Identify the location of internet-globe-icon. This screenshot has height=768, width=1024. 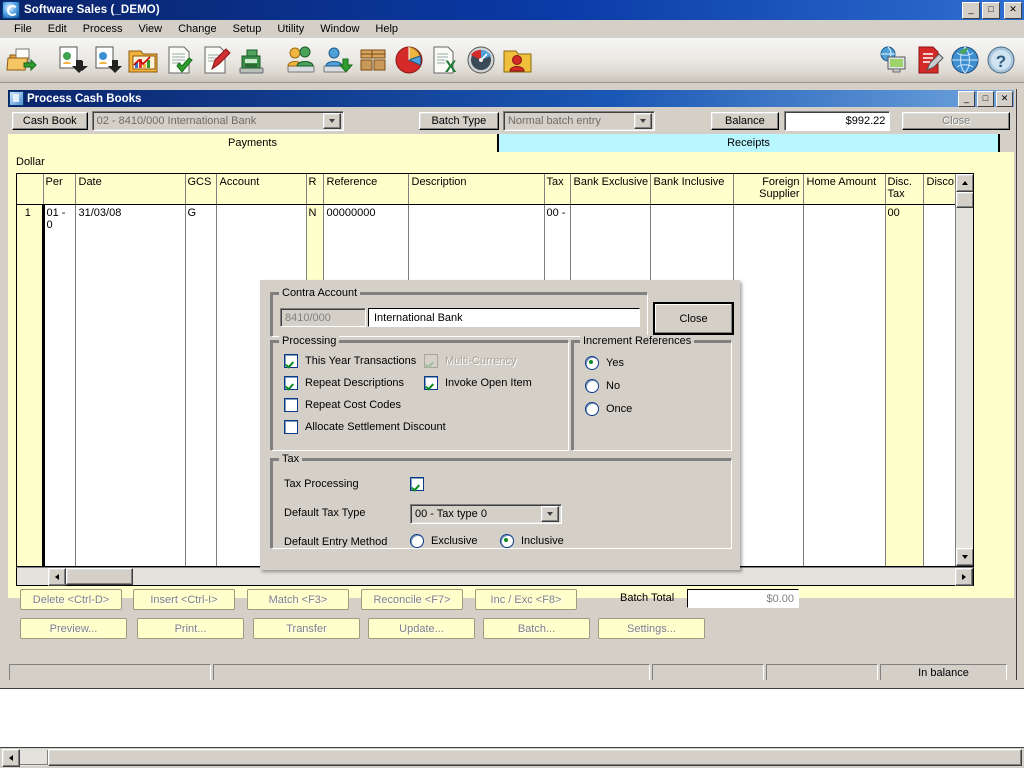
(965, 60).